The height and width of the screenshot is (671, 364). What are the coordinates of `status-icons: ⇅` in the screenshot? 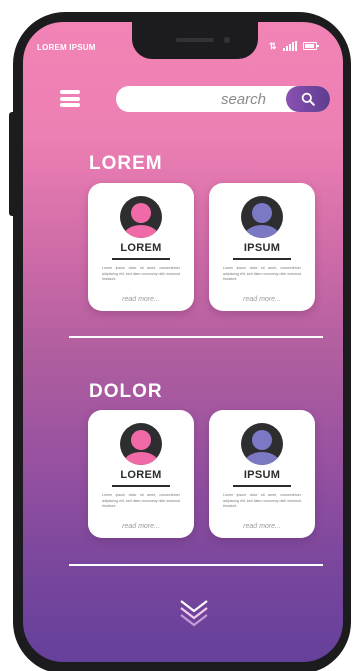 It's located at (294, 46).